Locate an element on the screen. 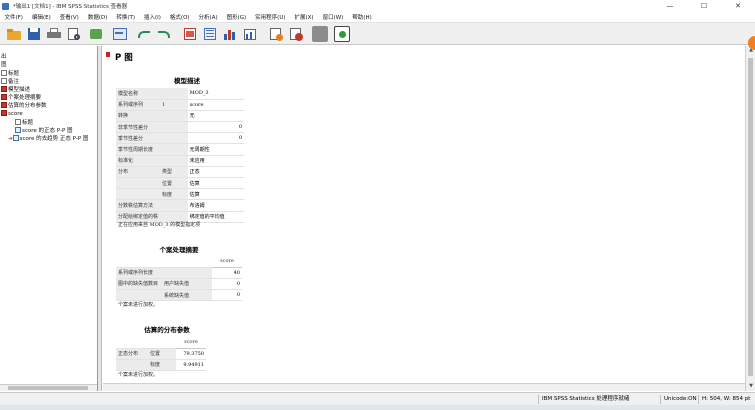  table-row: 季节性周期长度 无周期性 is located at coordinates (180, 149).